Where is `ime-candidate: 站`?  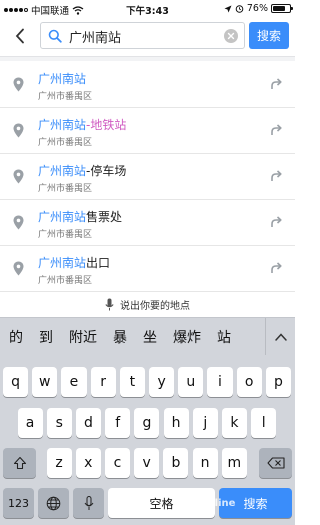
ime-candidate: 站 is located at coordinates (224, 337).